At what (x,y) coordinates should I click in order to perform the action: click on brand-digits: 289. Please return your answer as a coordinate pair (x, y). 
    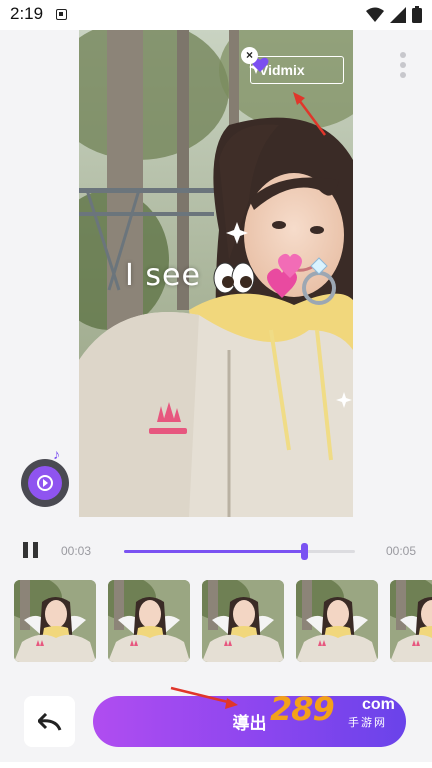
    Looking at the image, I should click on (302, 709).